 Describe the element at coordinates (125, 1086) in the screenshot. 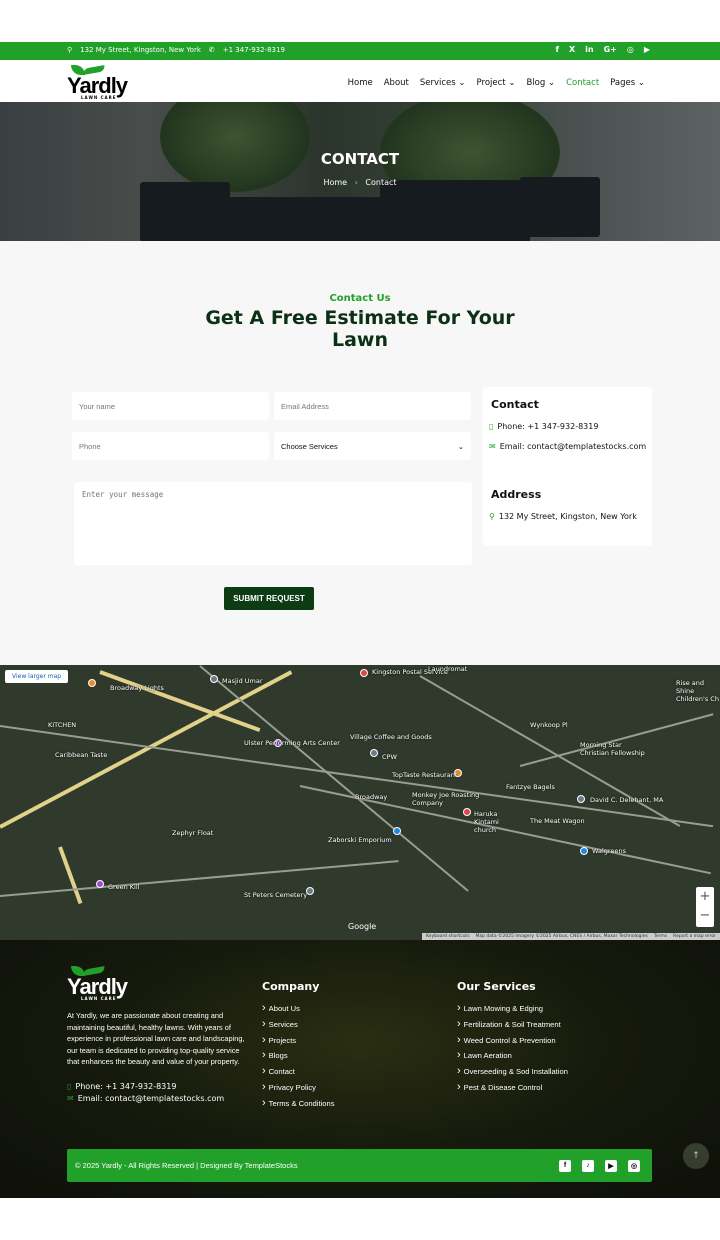

I see `footer-phone: Phone: +1 347-932-8319` at that location.